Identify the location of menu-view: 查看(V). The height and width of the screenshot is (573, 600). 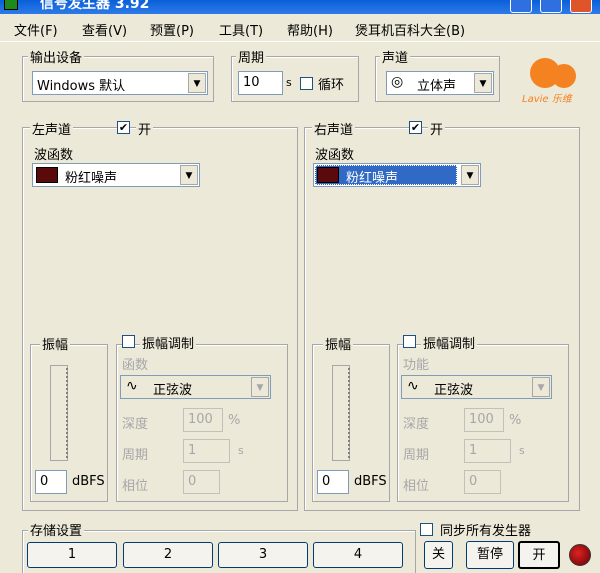
(104, 29).